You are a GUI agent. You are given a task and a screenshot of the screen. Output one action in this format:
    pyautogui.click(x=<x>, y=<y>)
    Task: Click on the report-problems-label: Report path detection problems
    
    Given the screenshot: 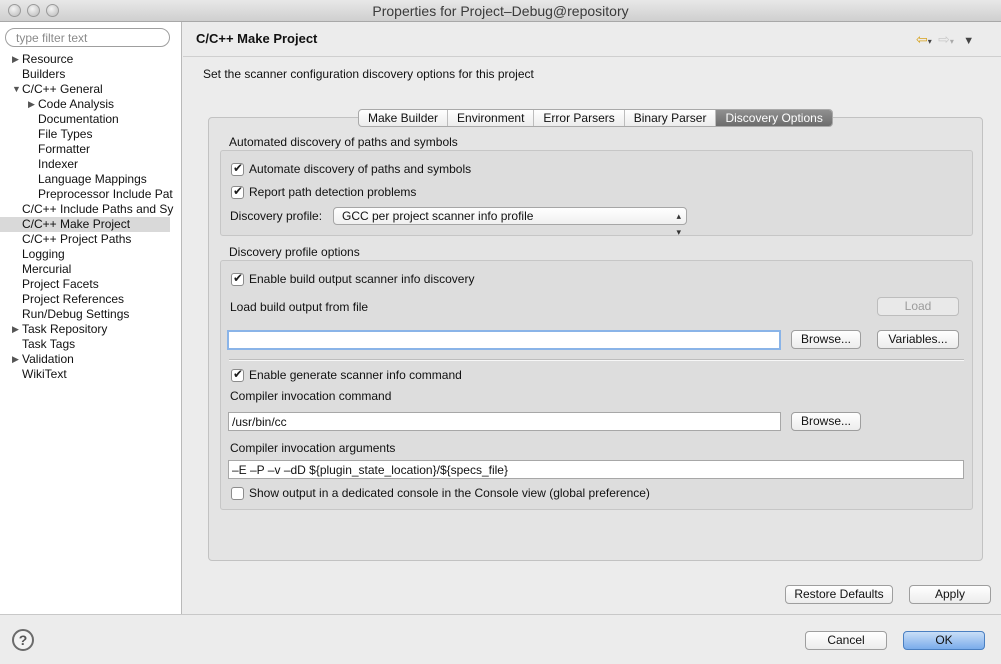 What is the action you would take?
    pyautogui.click(x=333, y=192)
    